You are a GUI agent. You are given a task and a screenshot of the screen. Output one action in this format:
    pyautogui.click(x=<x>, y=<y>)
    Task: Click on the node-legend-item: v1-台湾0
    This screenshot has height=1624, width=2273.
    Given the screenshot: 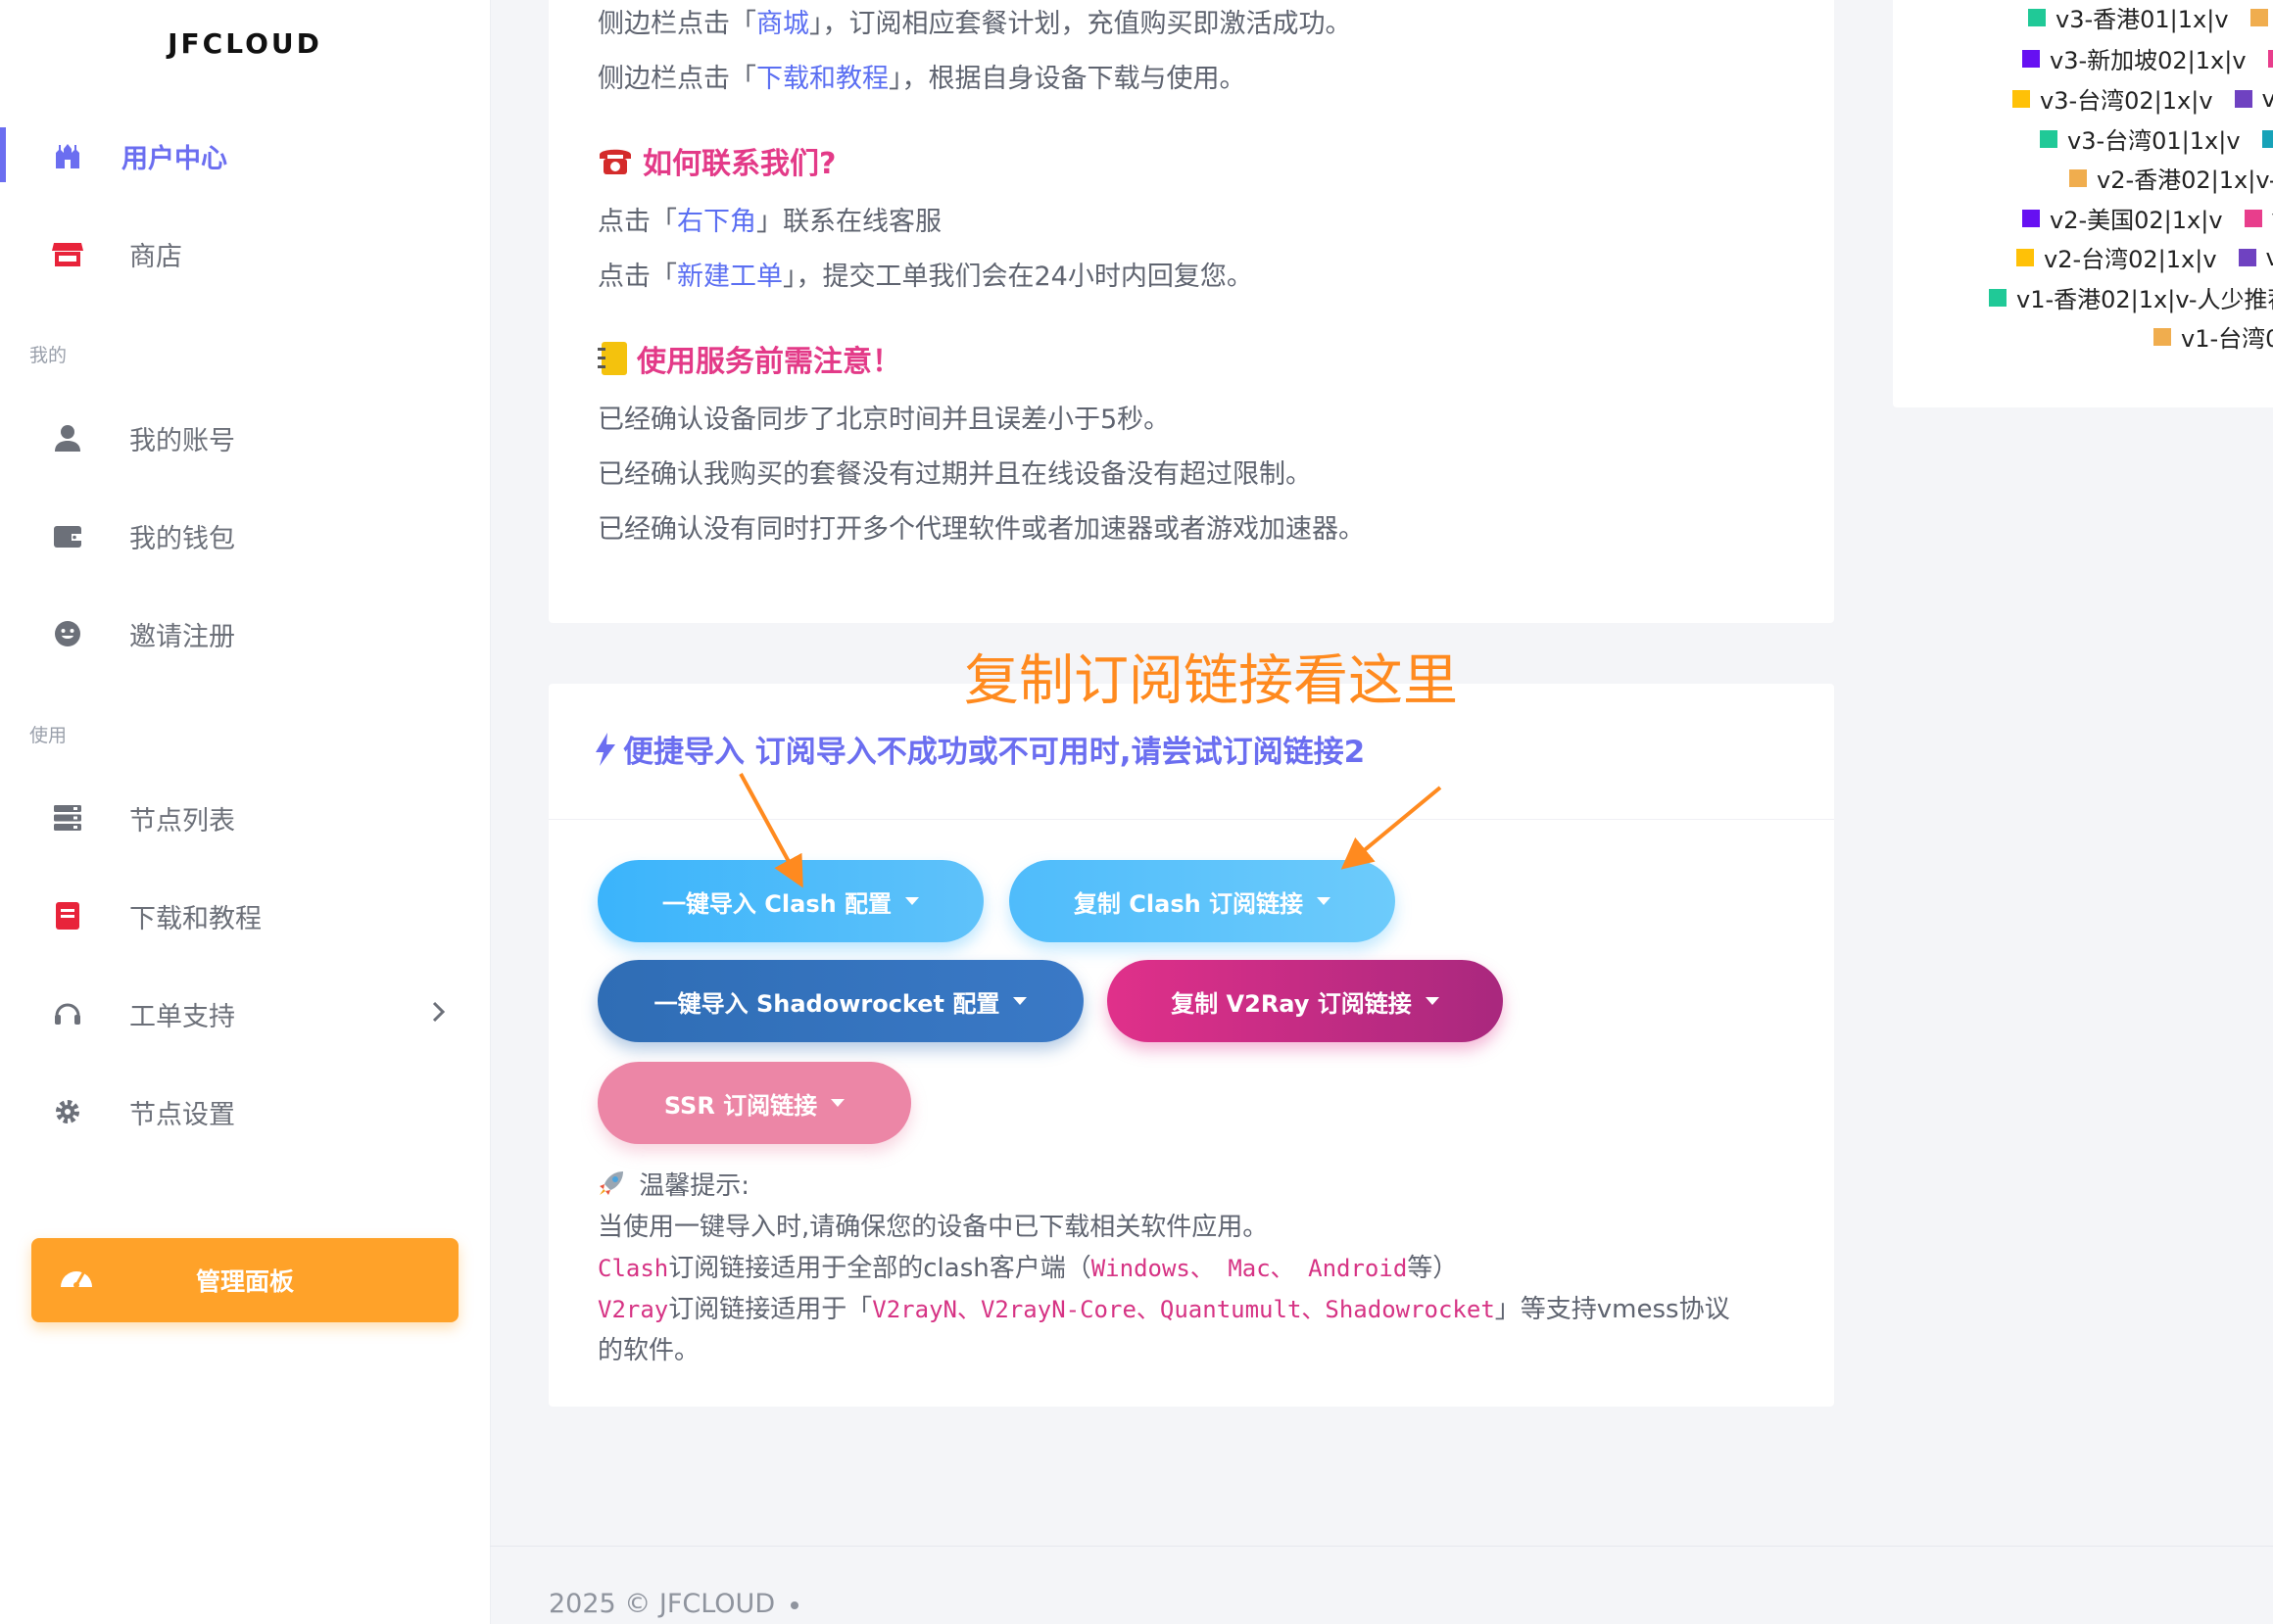 What is the action you would take?
    pyautogui.click(x=2213, y=336)
    